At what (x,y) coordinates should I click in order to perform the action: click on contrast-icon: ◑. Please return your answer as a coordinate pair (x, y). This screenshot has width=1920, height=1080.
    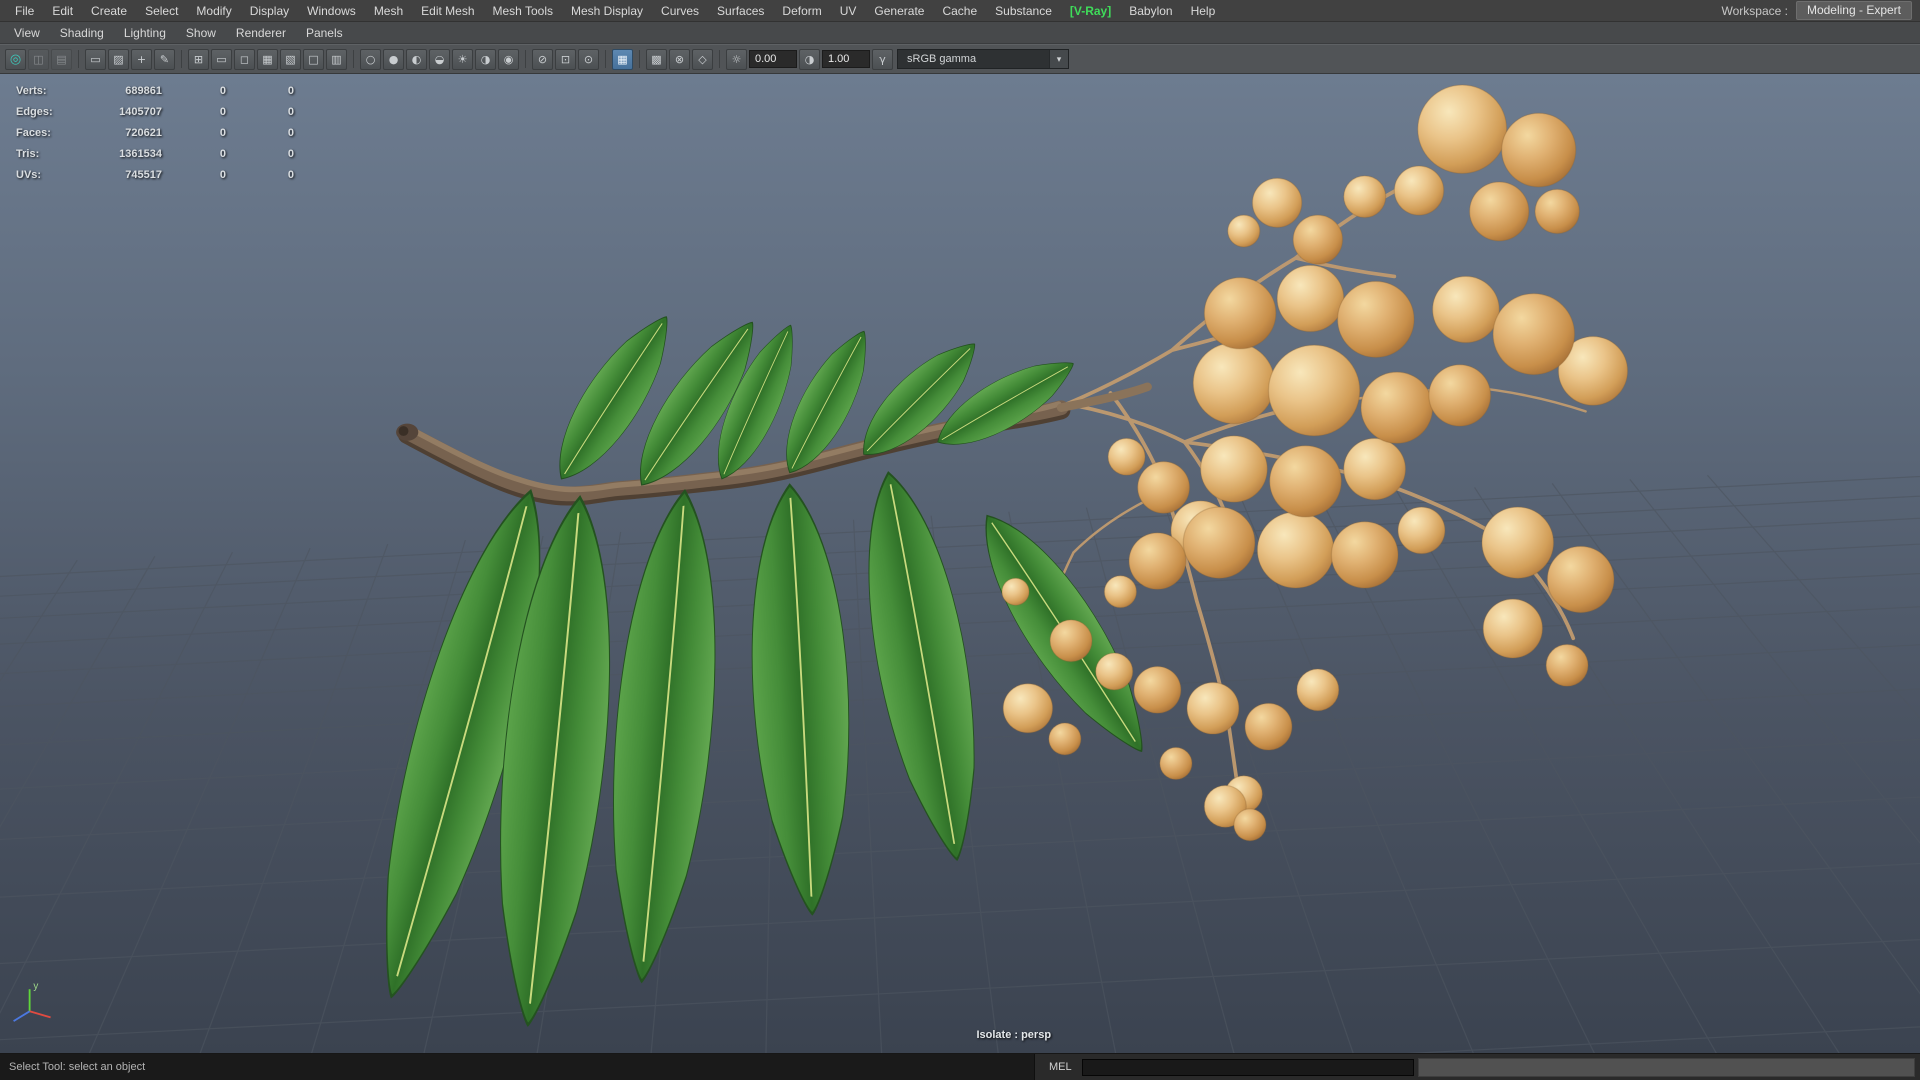
    Looking at the image, I should click on (809, 59).